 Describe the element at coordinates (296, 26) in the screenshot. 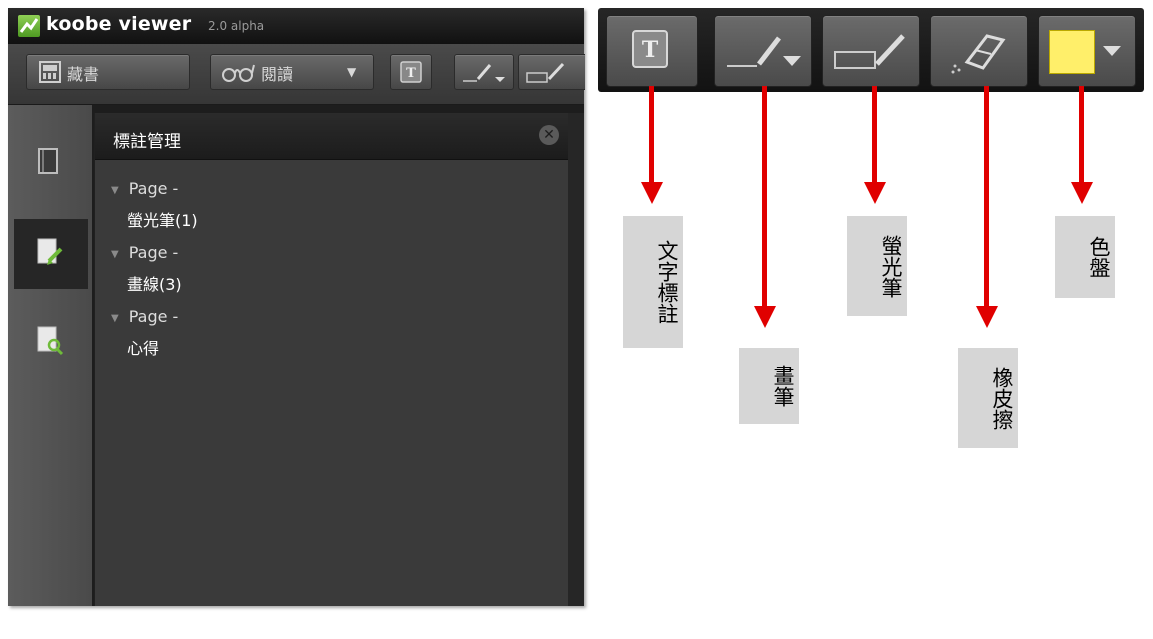

I see `title-bar: koobe viewer 2.0 alpha` at that location.